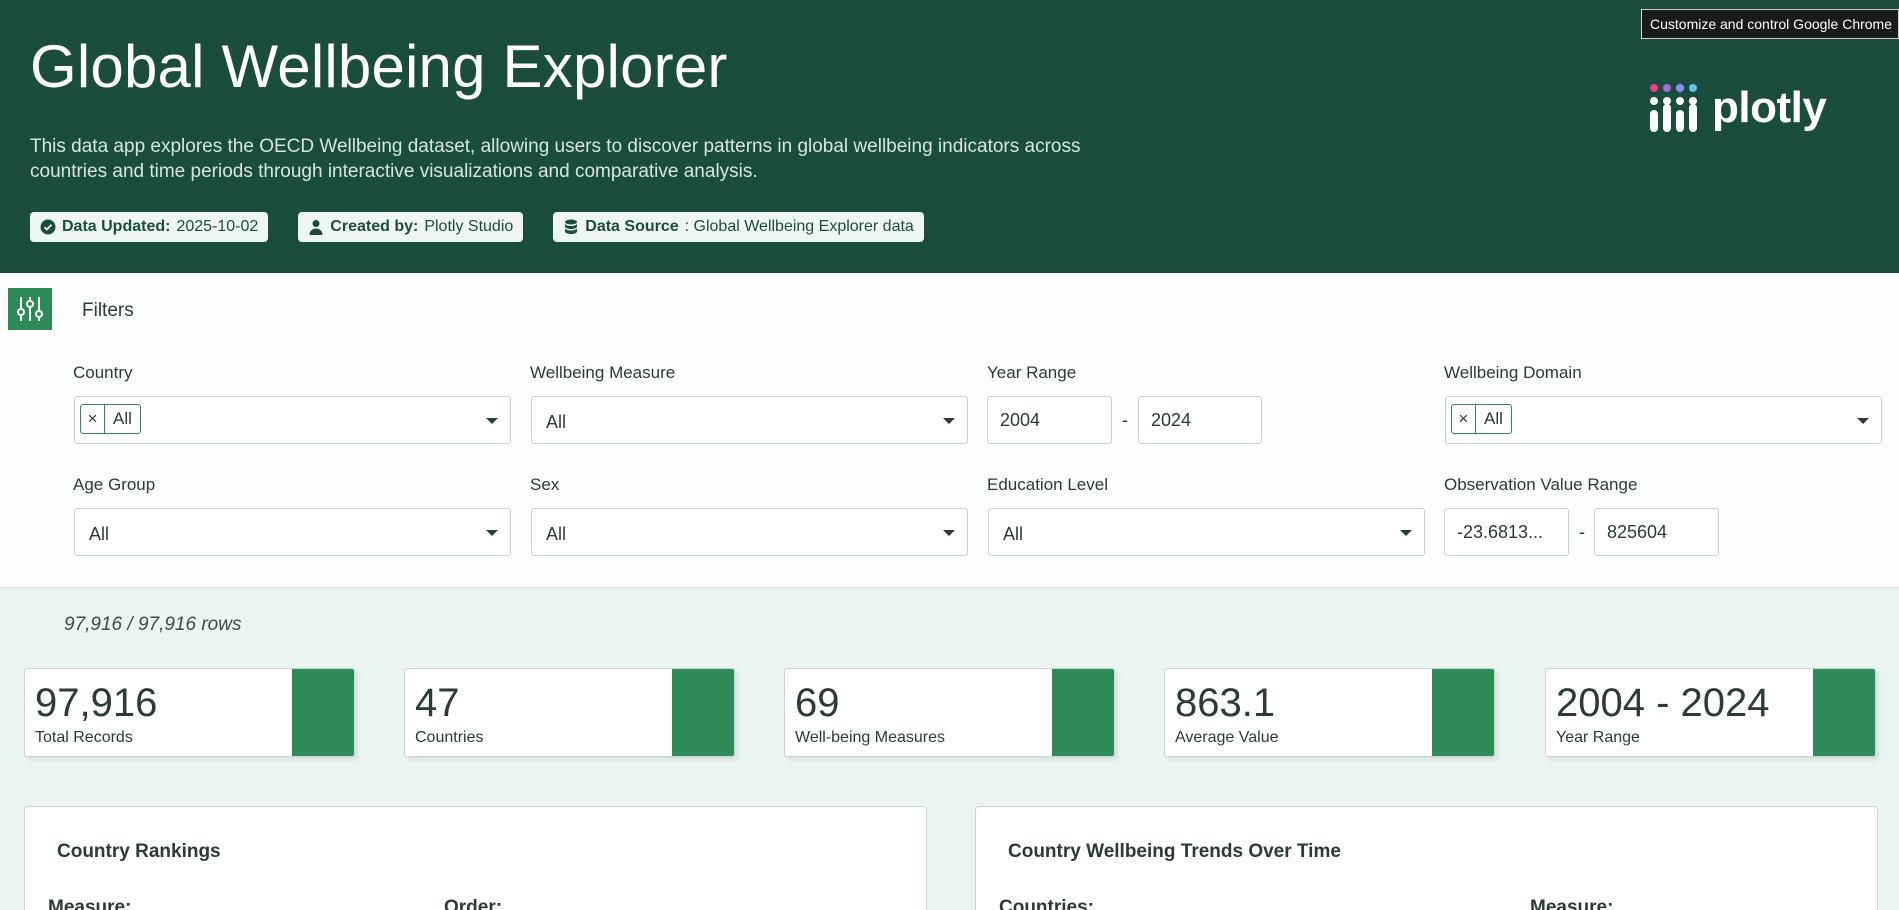 This screenshot has height=910, width=1899. I want to click on user-icon, so click(316, 227).